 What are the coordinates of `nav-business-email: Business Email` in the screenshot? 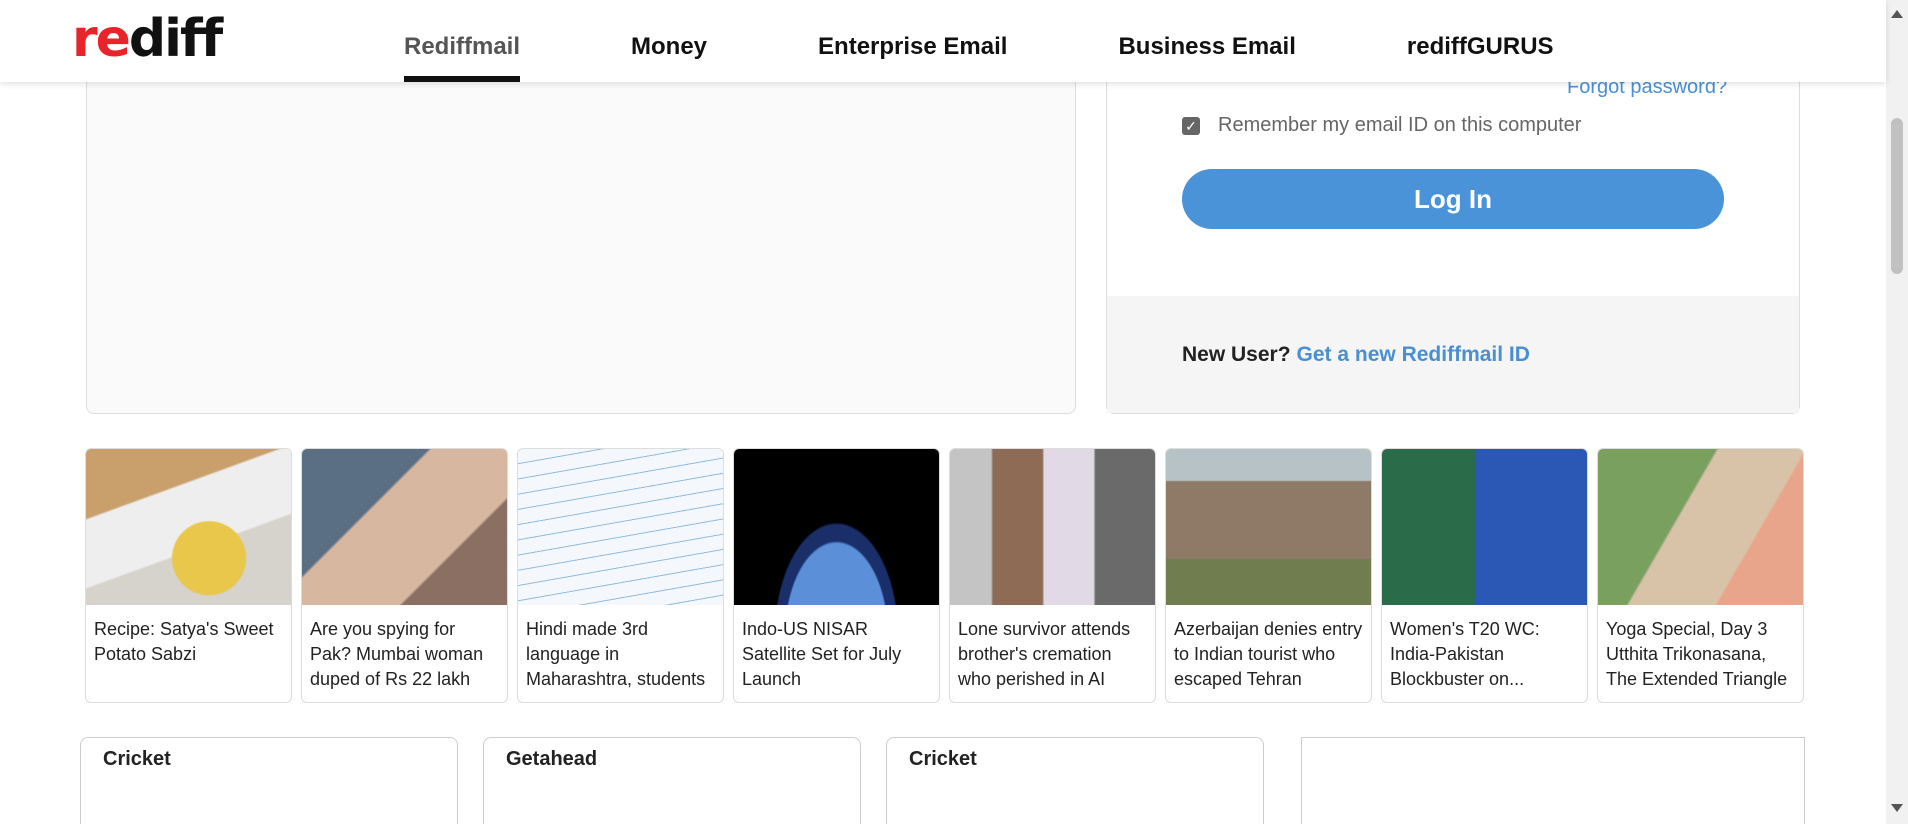 It's located at (1206, 41).